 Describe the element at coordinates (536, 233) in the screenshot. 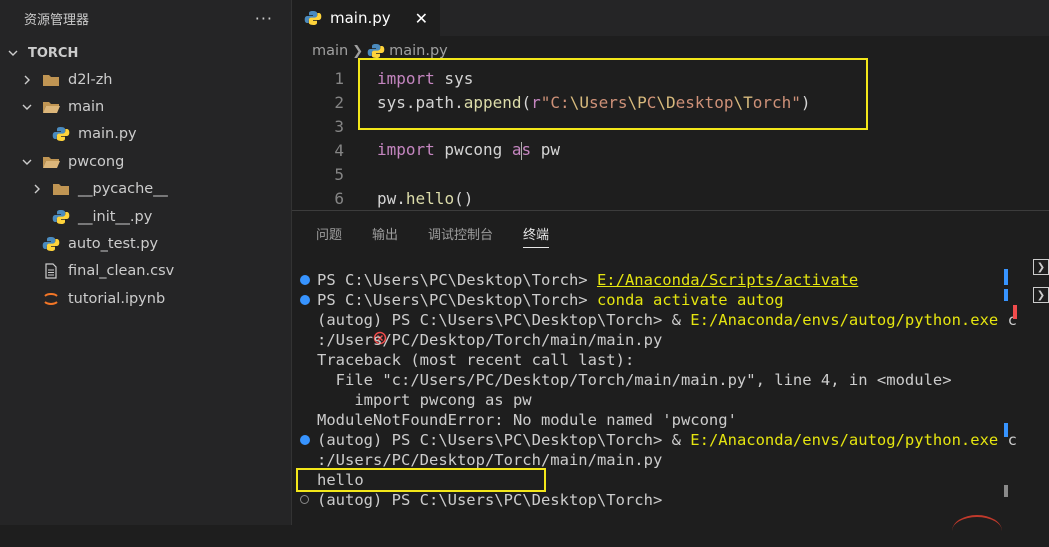

I see `tab-terminal: 终端` at that location.